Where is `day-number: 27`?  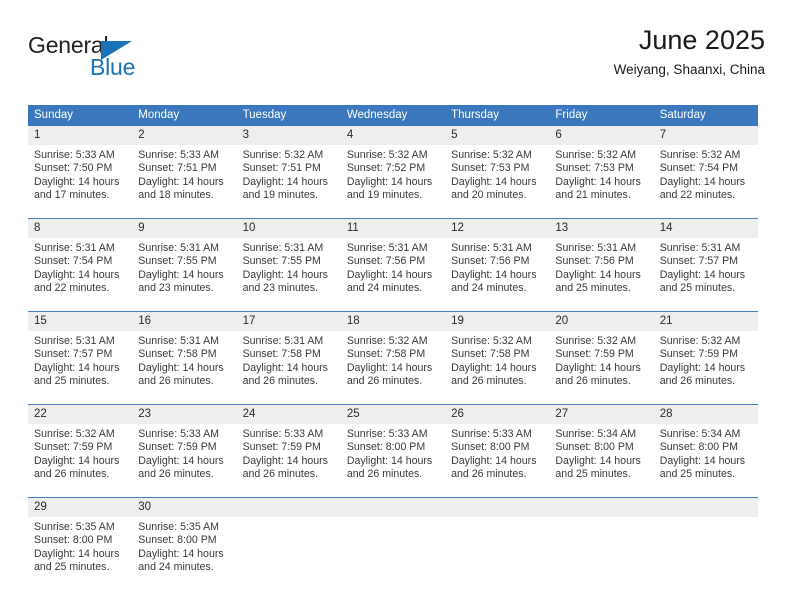
day-number: 27 is located at coordinates (601, 414).